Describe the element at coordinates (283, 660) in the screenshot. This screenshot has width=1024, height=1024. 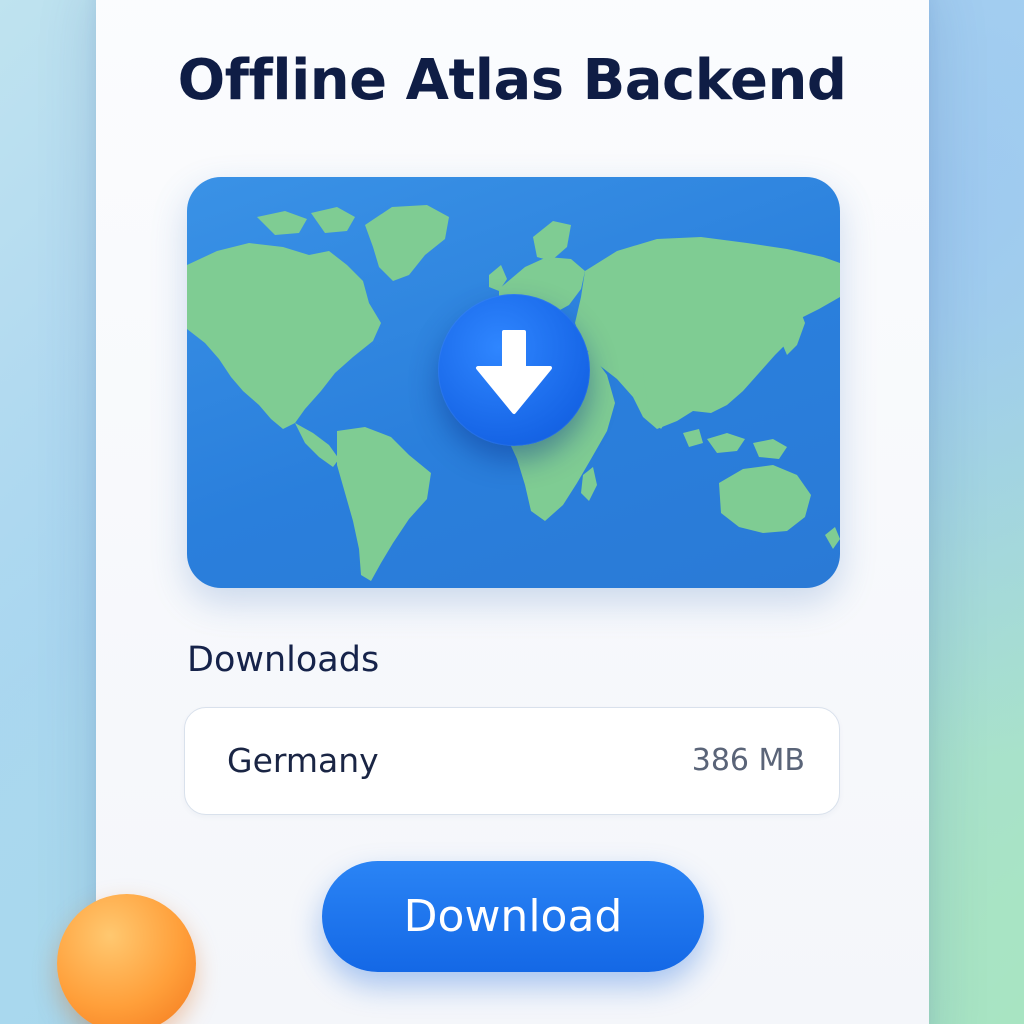
I see `downloads-heading: Downloads` at that location.